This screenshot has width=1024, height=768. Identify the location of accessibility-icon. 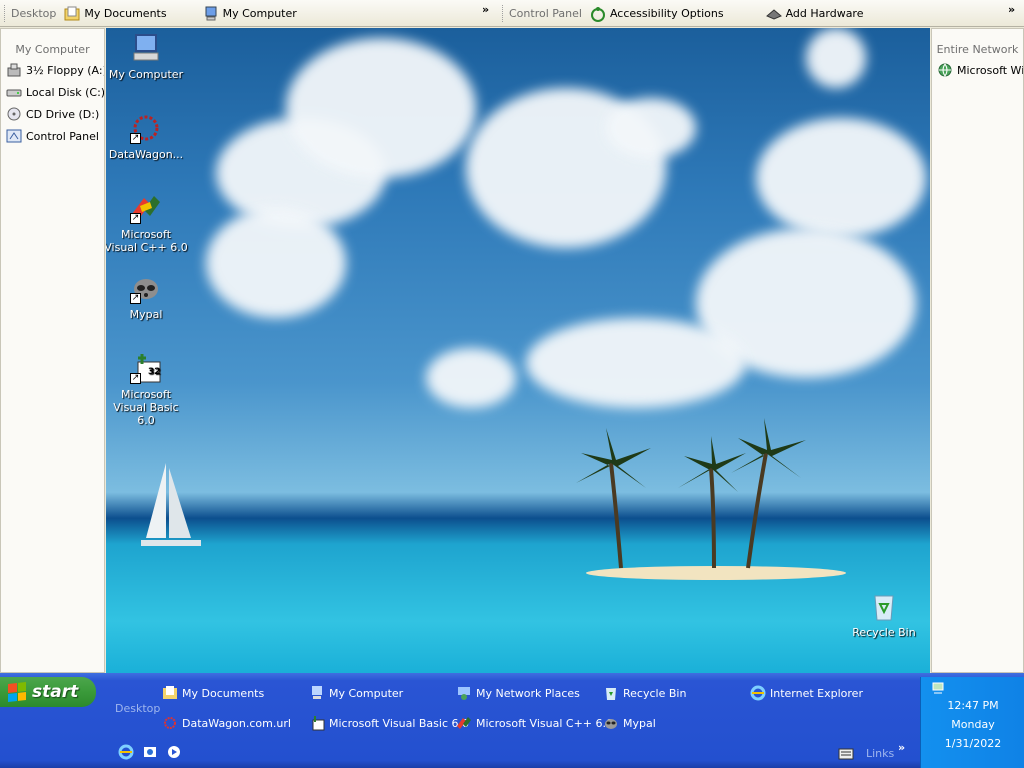
(597, 14).